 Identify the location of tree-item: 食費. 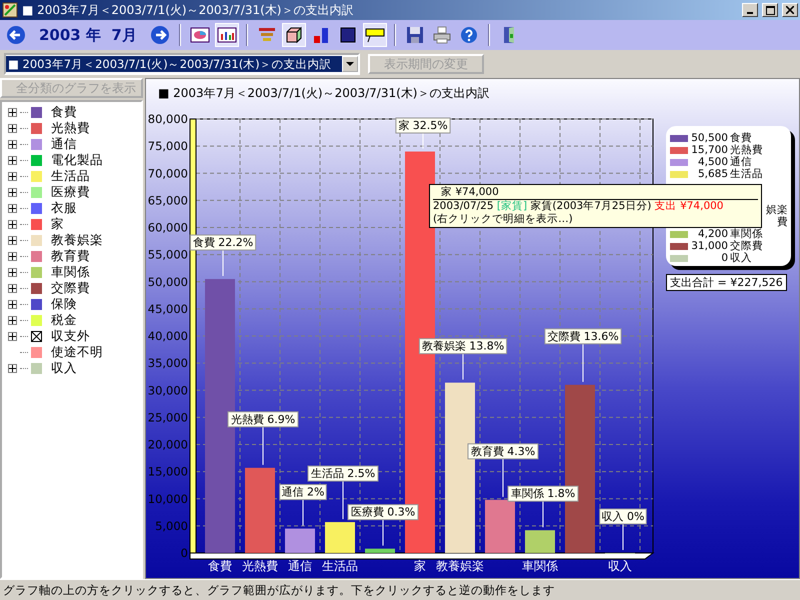
(64, 112).